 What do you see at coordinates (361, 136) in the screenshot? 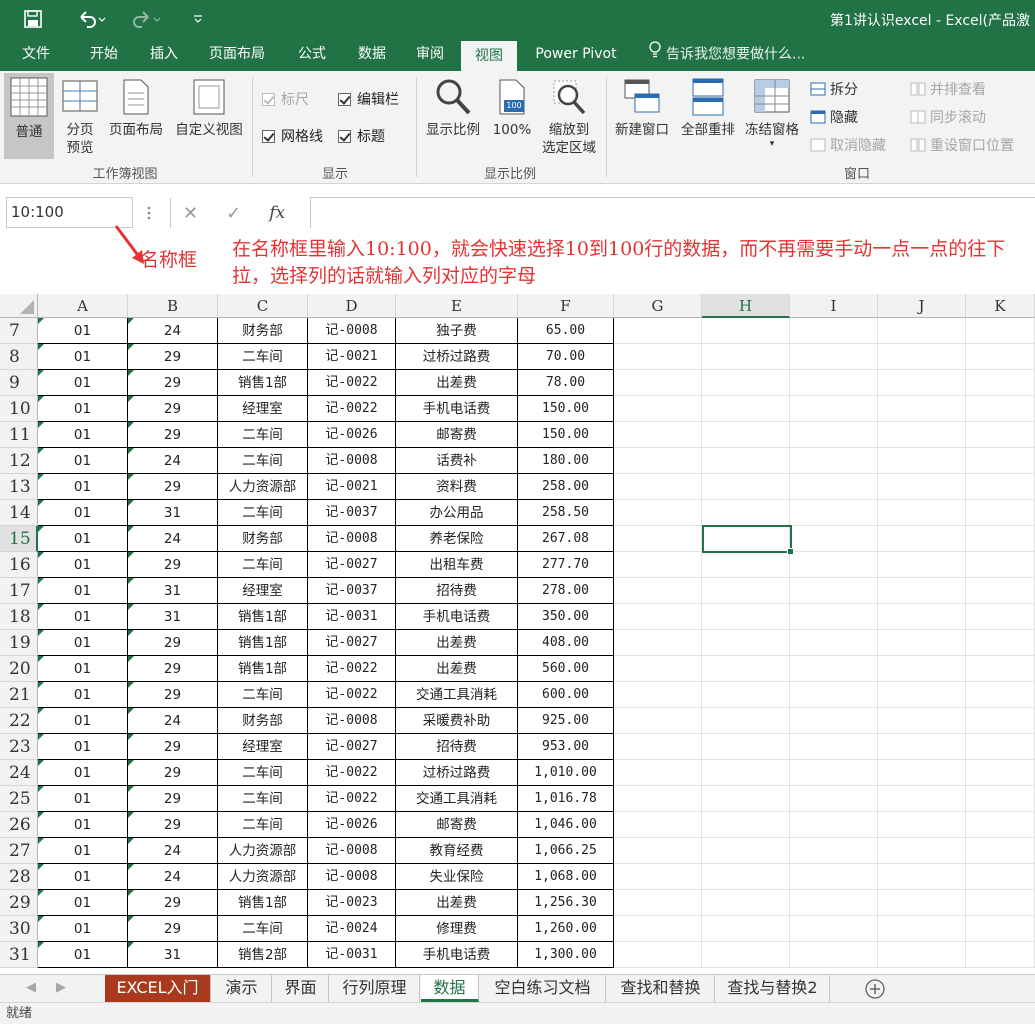
I see `headings-checkbox: 标题` at bounding box center [361, 136].